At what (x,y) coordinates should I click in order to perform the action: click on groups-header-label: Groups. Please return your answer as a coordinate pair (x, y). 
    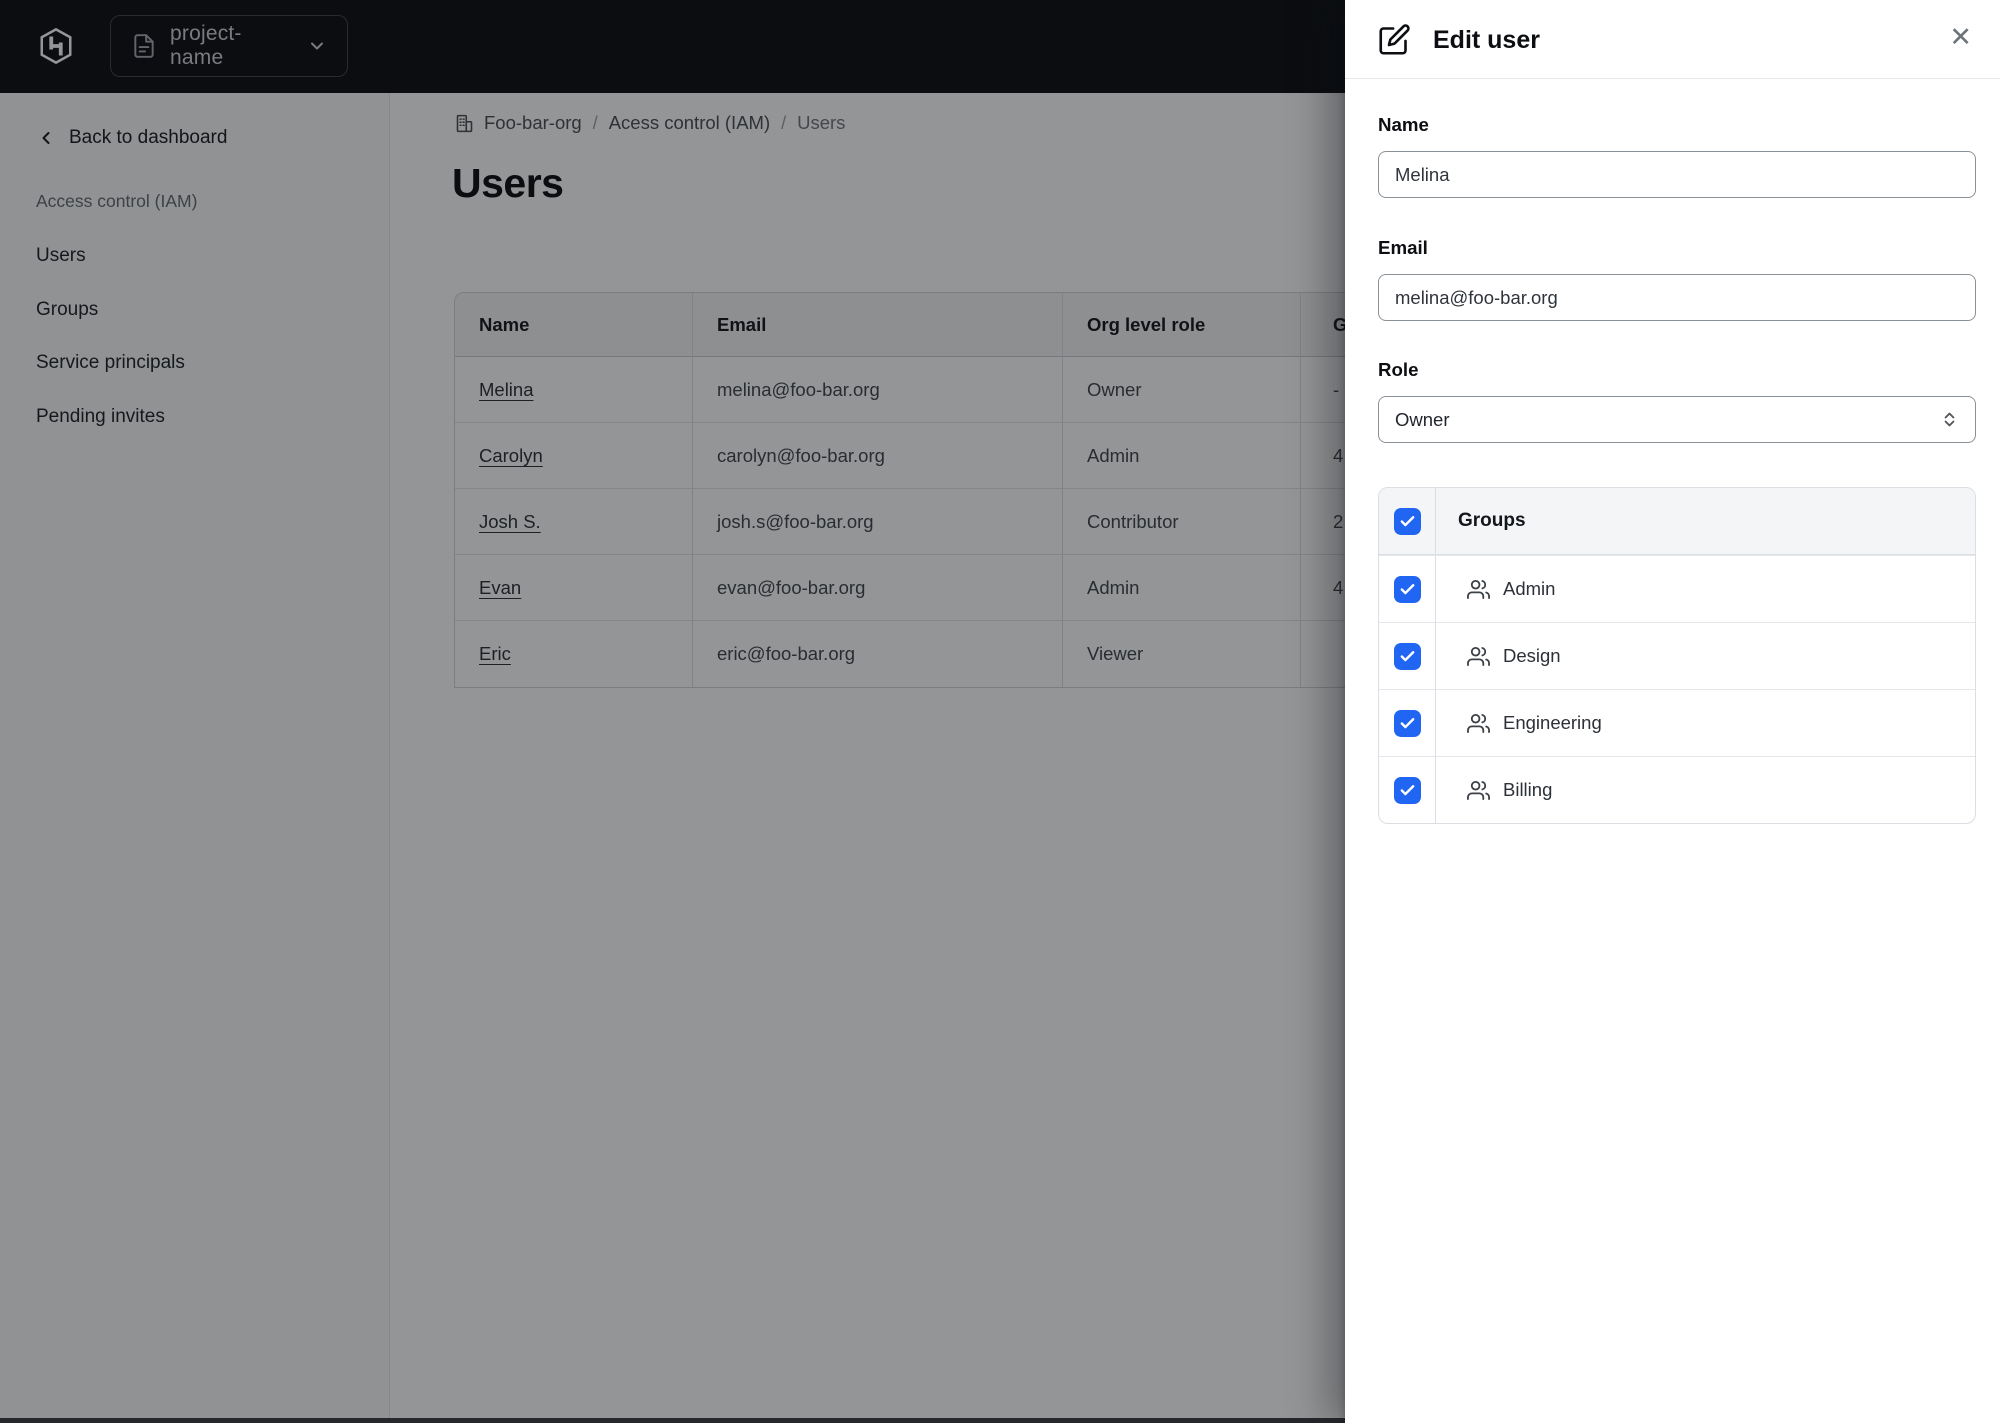
    Looking at the image, I should click on (1492, 520).